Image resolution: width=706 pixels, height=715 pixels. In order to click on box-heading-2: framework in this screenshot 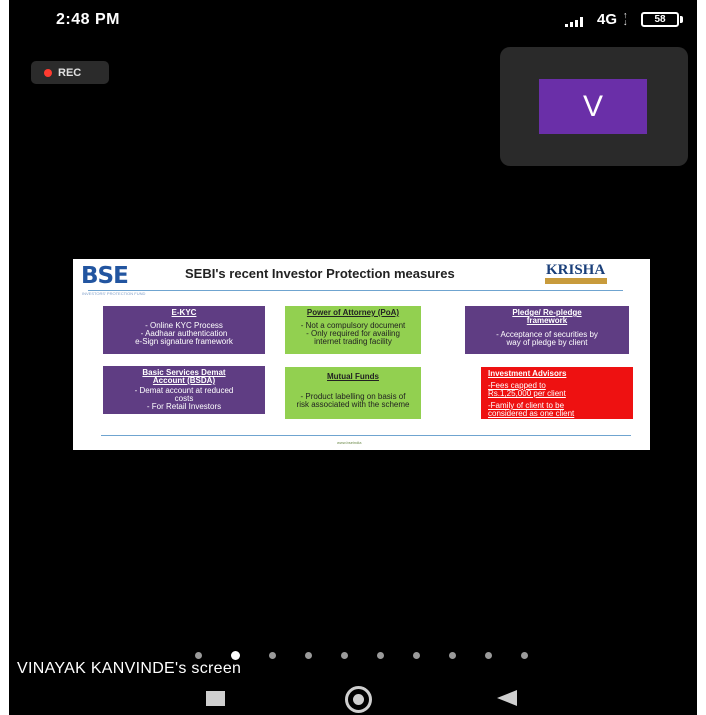, I will do `click(547, 320)`.